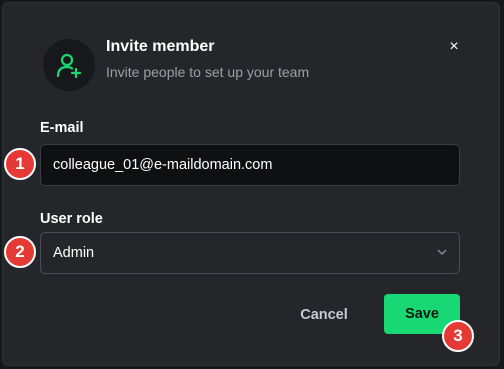 The height and width of the screenshot is (369, 504). What do you see at coordinates (62, 128) in the screenshot?
I see `email-label: E-mail` at bounding box center [62, 128].